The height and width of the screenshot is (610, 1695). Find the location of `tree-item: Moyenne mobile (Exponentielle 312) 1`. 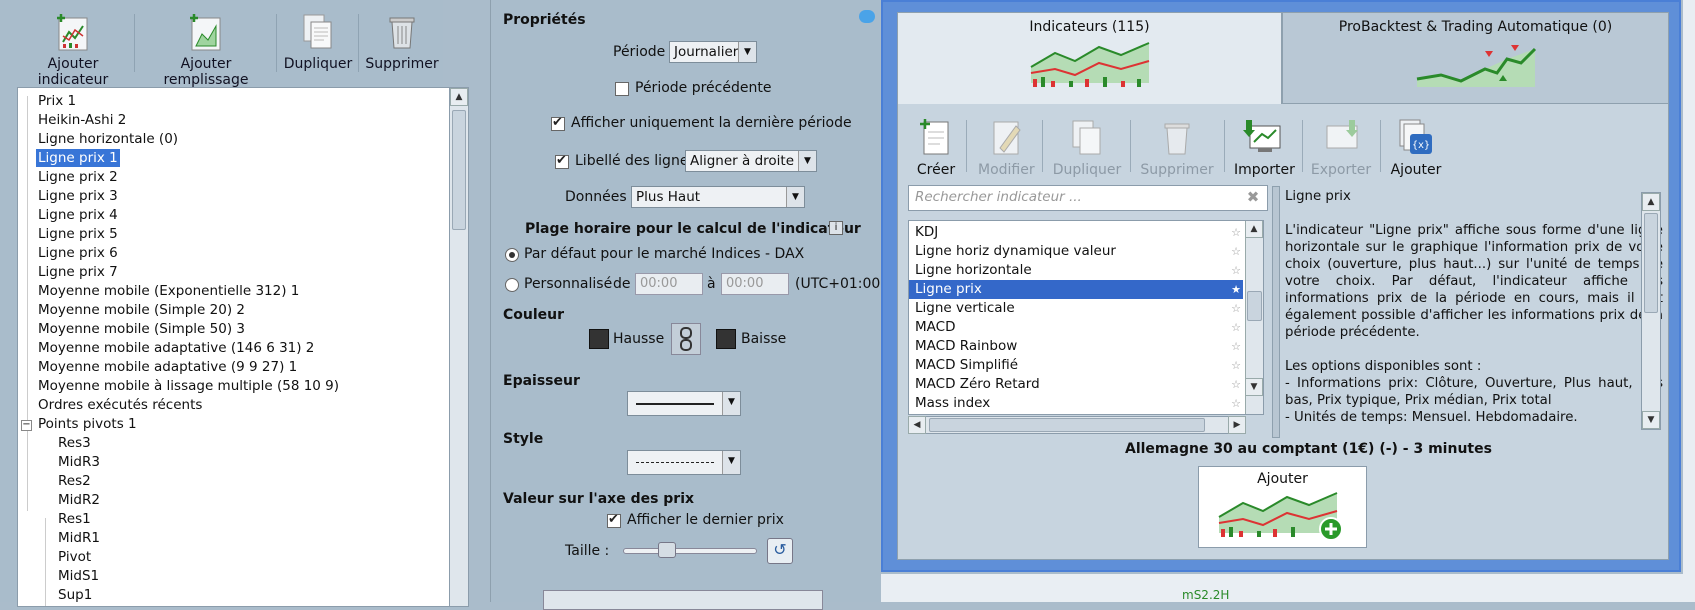

tree-item: Moyenne mobile (Exponentielle 312) 1 is located at coordinates (168, 291).